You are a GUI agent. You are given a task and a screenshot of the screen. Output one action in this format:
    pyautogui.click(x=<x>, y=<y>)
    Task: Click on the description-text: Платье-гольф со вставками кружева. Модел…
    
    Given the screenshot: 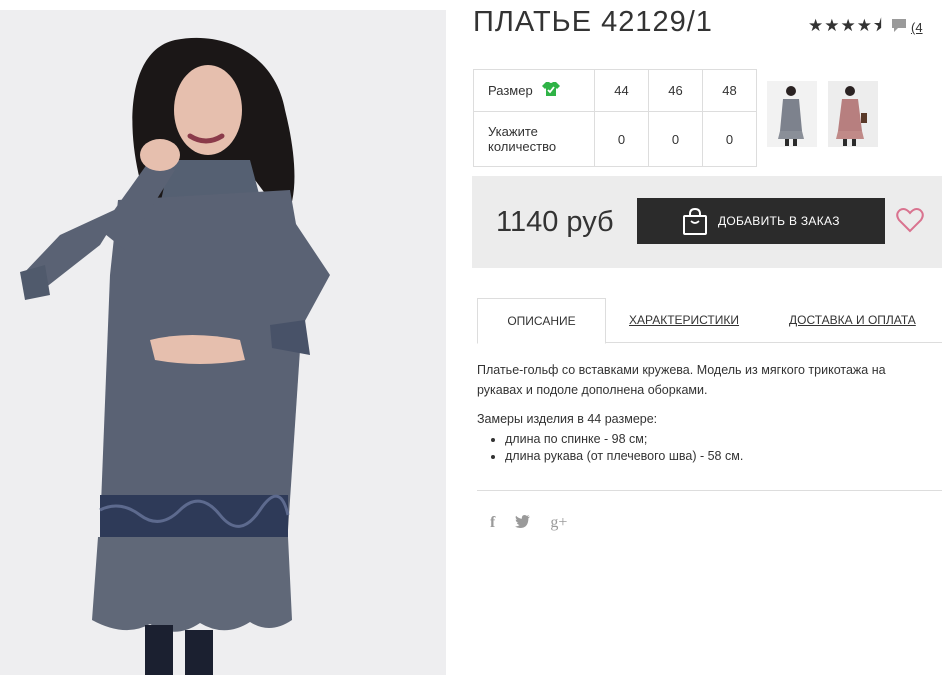 What is the action you would take?
    pyautogui.click(x=681, y=380)
    